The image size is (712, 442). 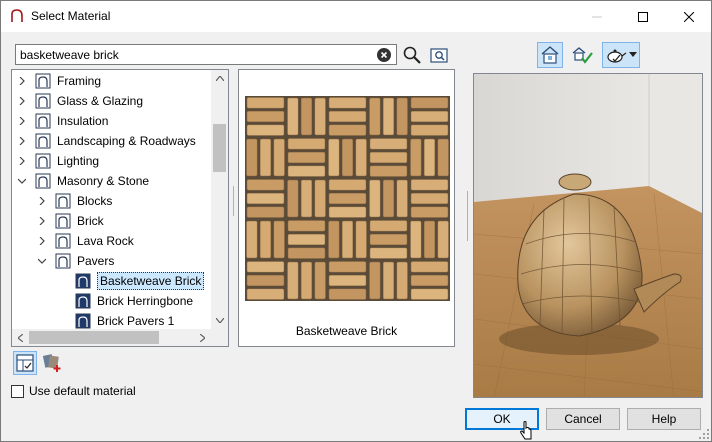 I want to click on tree-item: Brick Pavers 1, so click(x=112, y=321).